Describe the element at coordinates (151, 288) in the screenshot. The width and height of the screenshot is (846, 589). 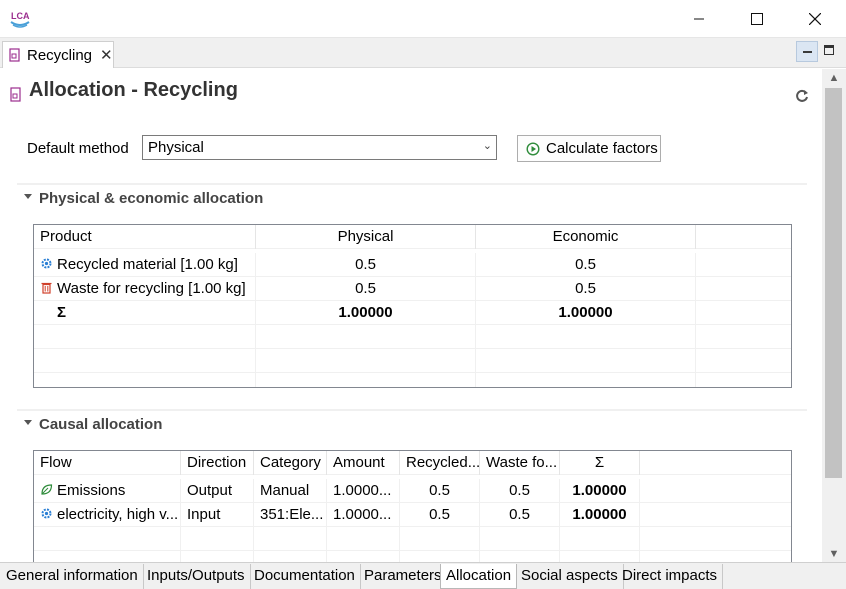
I see `product-name: Waste for recycling [1.00 kg]` at that location.